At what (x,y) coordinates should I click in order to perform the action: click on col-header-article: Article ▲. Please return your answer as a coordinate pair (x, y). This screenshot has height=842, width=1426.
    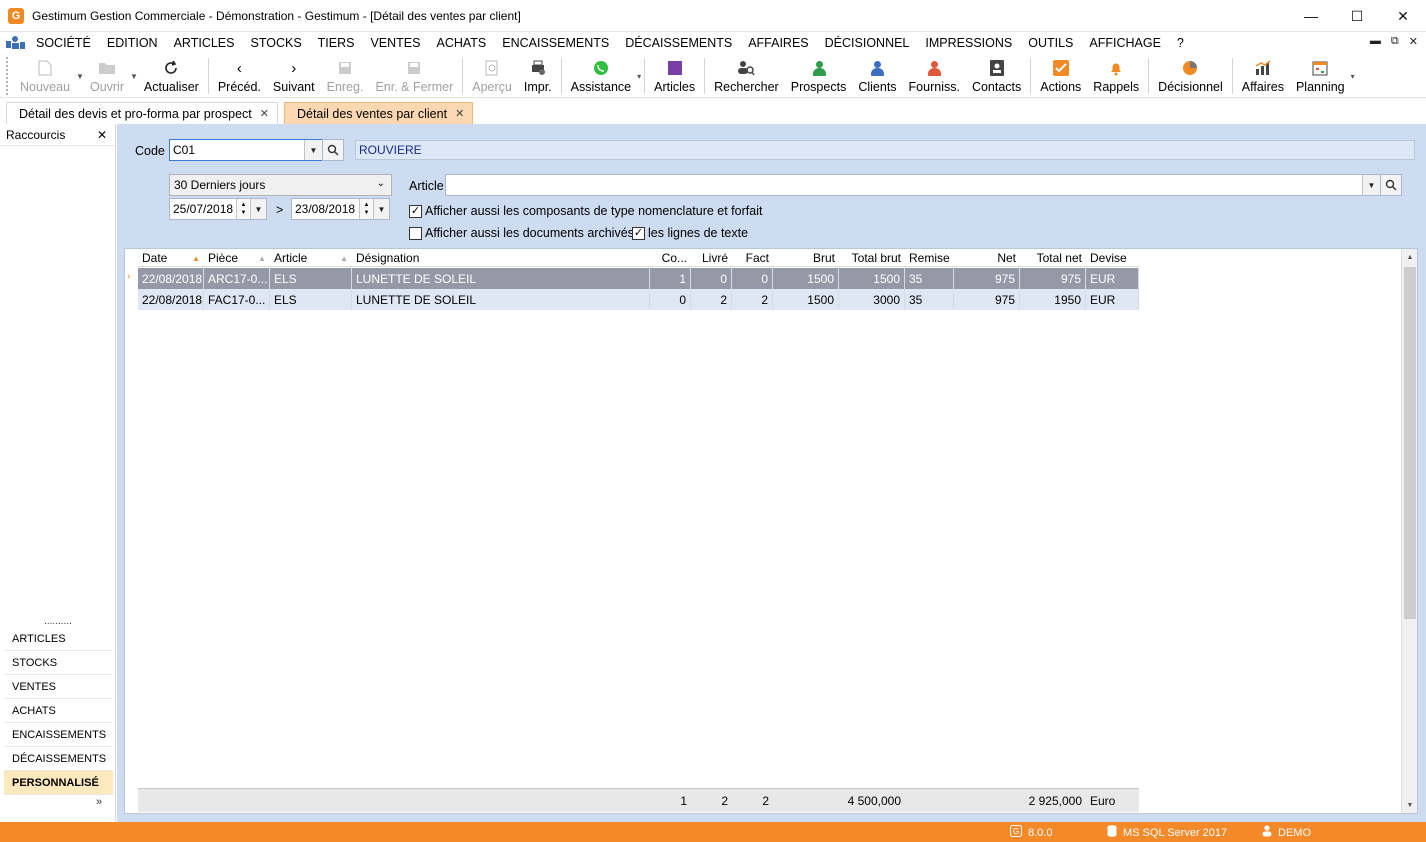
    Looking at the image, I should click on (311, 258).